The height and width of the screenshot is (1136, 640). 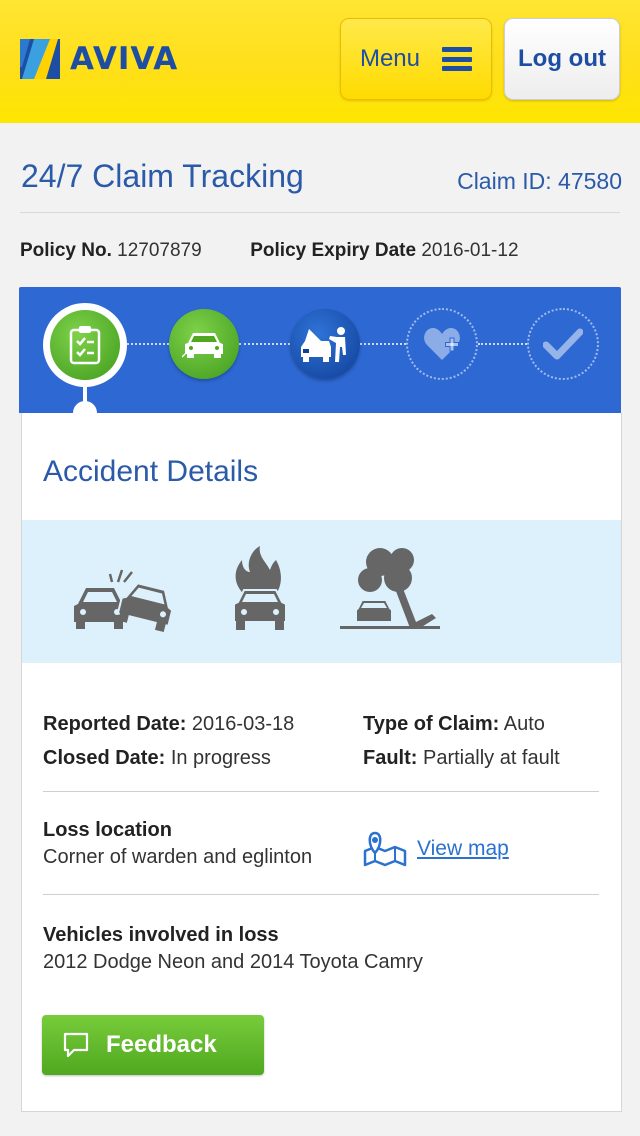 I want to click on view-map-link: View map, so click(x=436, y=849).